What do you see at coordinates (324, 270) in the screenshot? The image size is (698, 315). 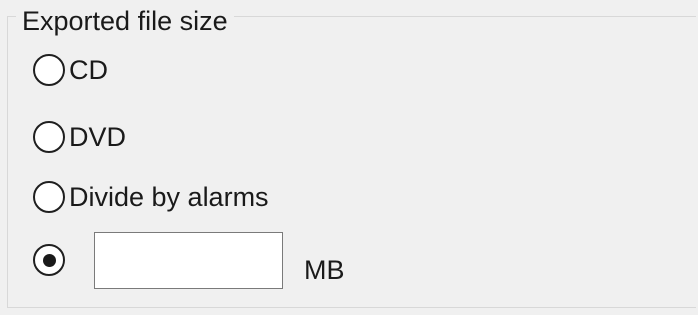 I see `size-unit-label: MB` at bounding box center [324, 270].